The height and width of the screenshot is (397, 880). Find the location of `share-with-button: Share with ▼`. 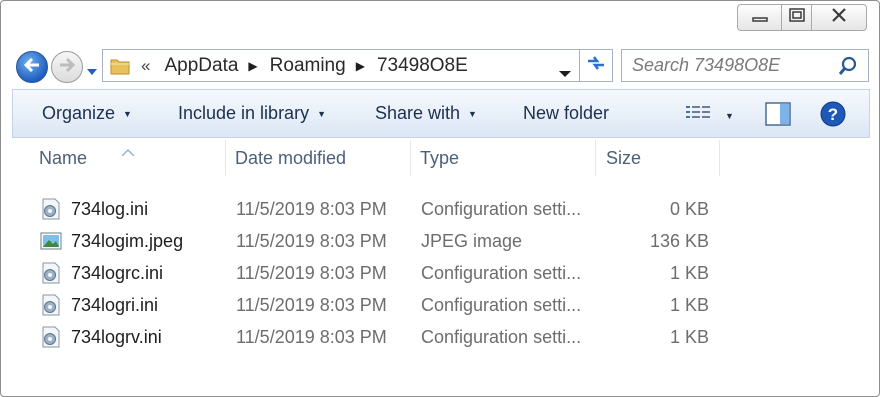

share-with-button: Share with ▼ is located at coordinates (426, 113).